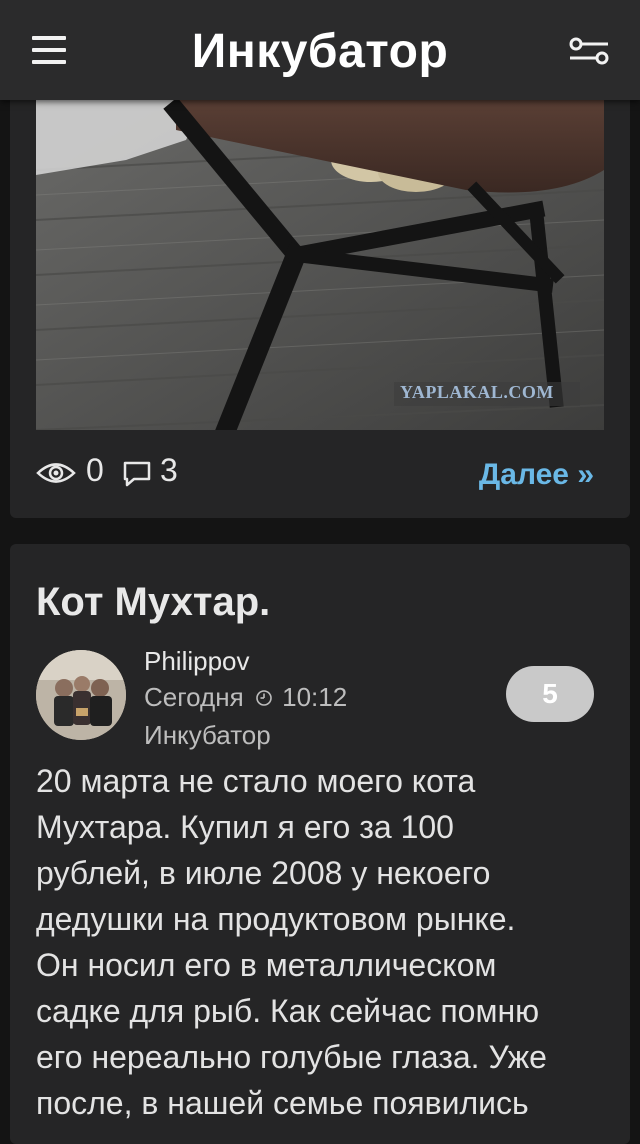 The image size is (640, 1144). I want to click on slider-settings-icon, so click(589, 51).